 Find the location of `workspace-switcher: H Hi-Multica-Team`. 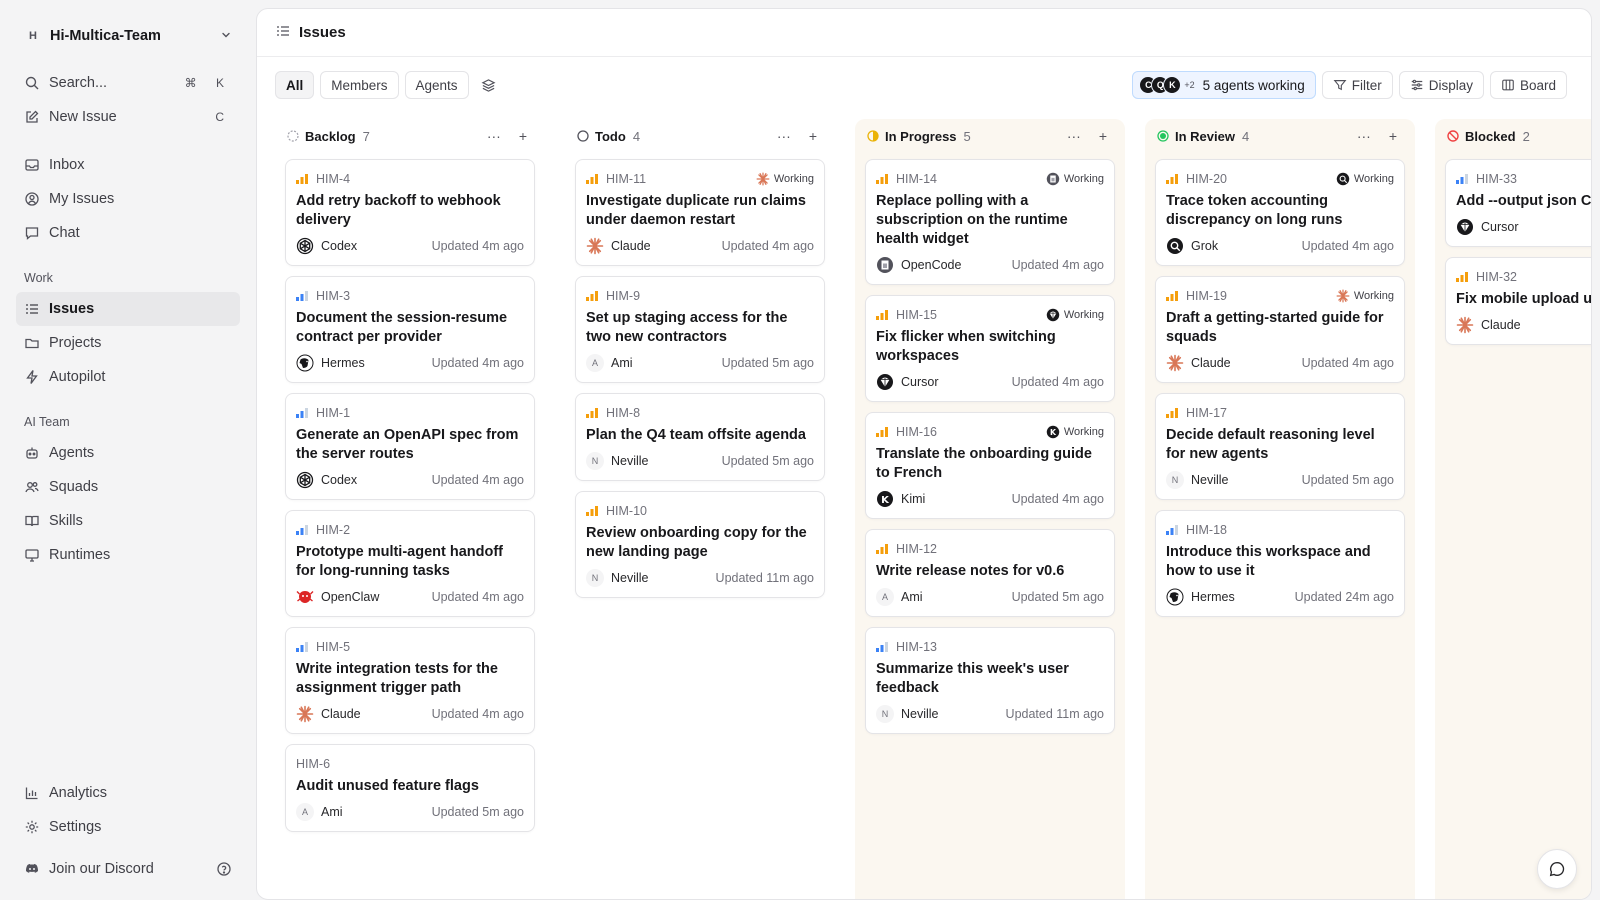

workspace-switcher: H Hi-Multica-Team is located at coordinates (128, 36).